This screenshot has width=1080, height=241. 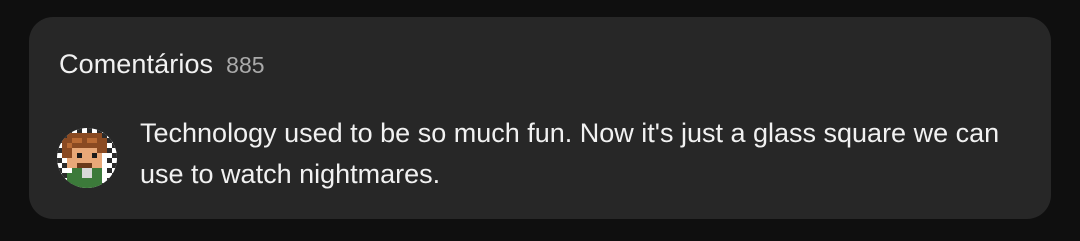 What do you see at coordinates (136, 64) in the screenshot?
I see `comments-title: Comentários` at bounding box center [136, 64].